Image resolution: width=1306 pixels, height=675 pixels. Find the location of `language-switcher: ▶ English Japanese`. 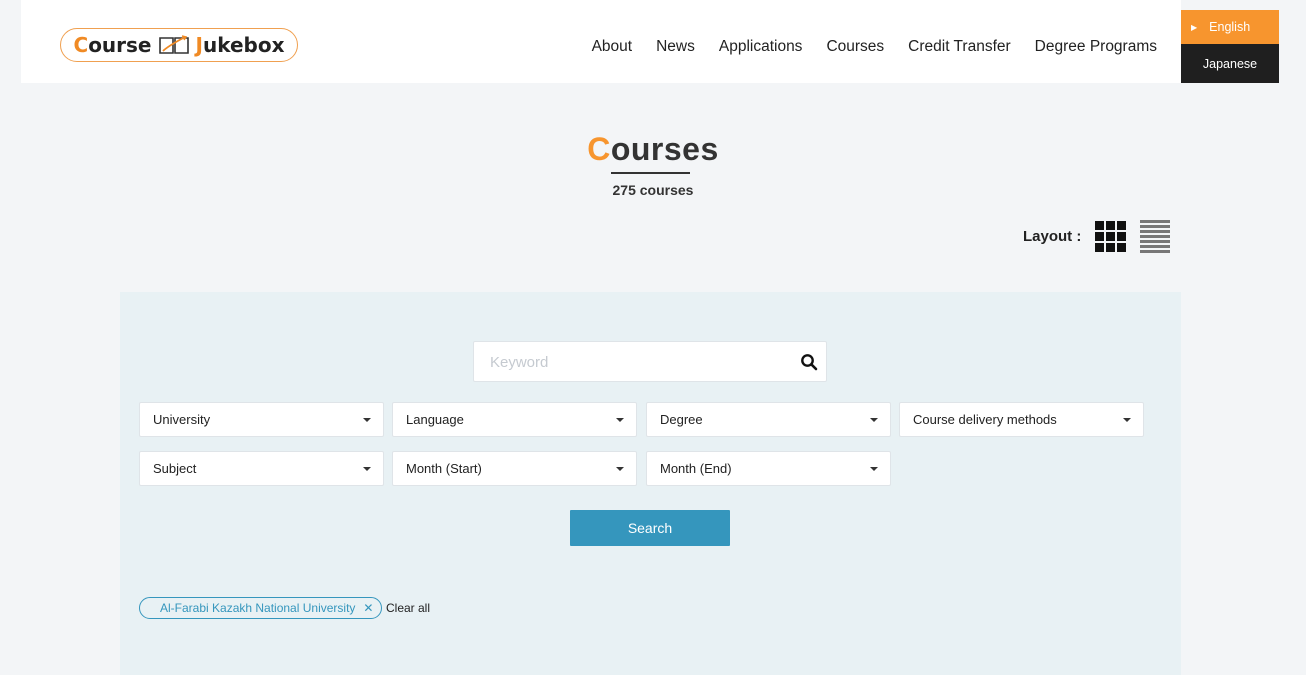

language-switcher: ▶ English Japanese is located at coordinates (1230, 46).